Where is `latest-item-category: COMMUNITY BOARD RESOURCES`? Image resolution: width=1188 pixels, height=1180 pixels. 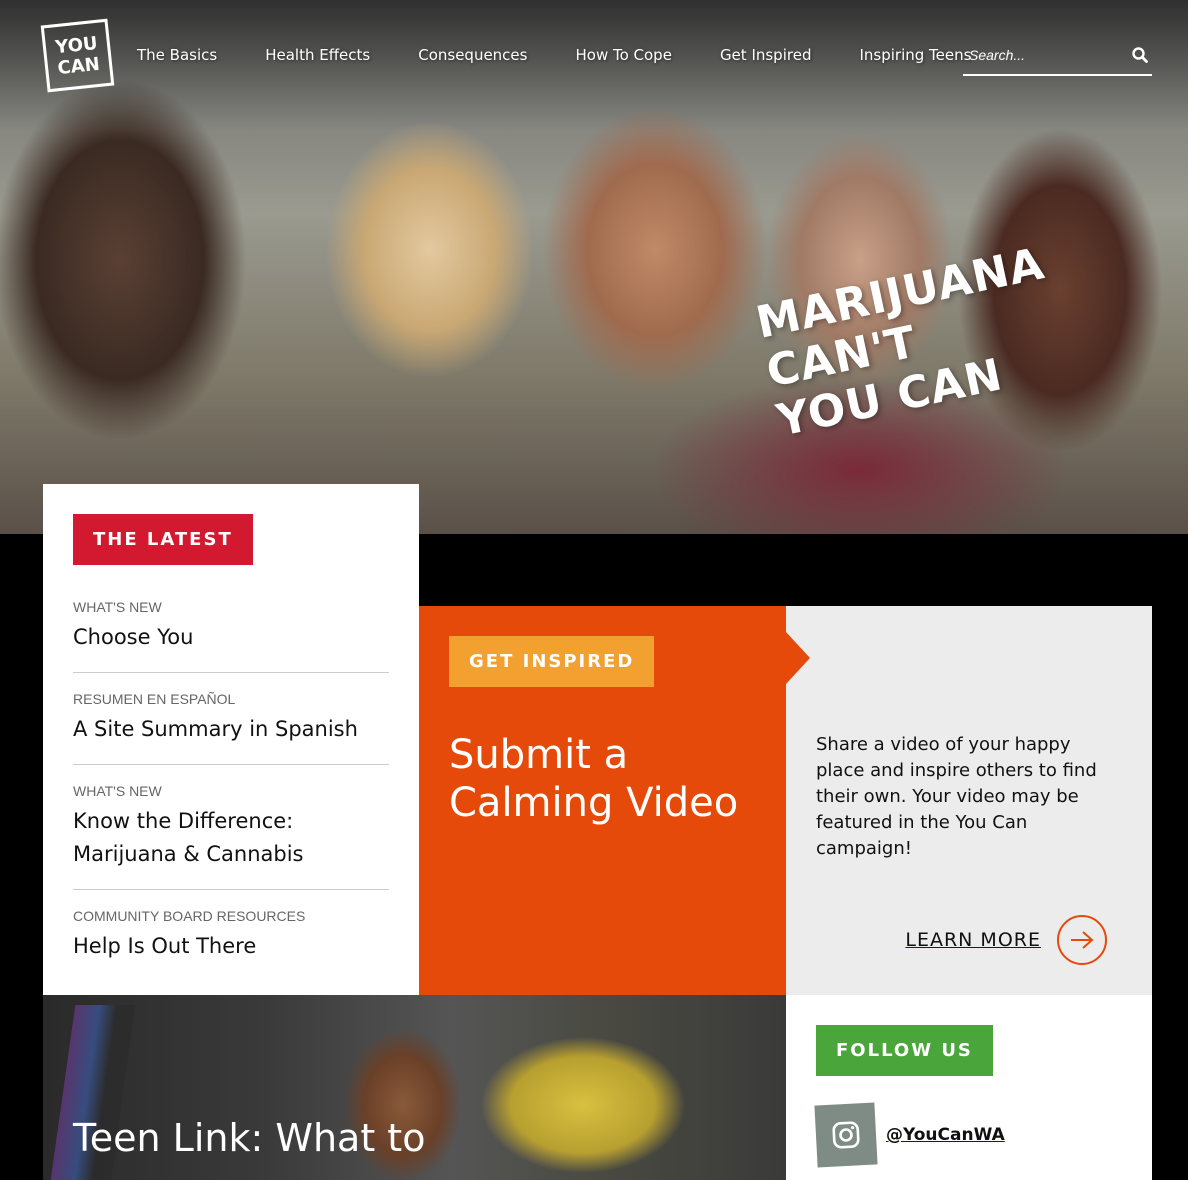 latest-item-category: COMMUNITY BOARD RESOURCES is located at coordinates (189, 916).